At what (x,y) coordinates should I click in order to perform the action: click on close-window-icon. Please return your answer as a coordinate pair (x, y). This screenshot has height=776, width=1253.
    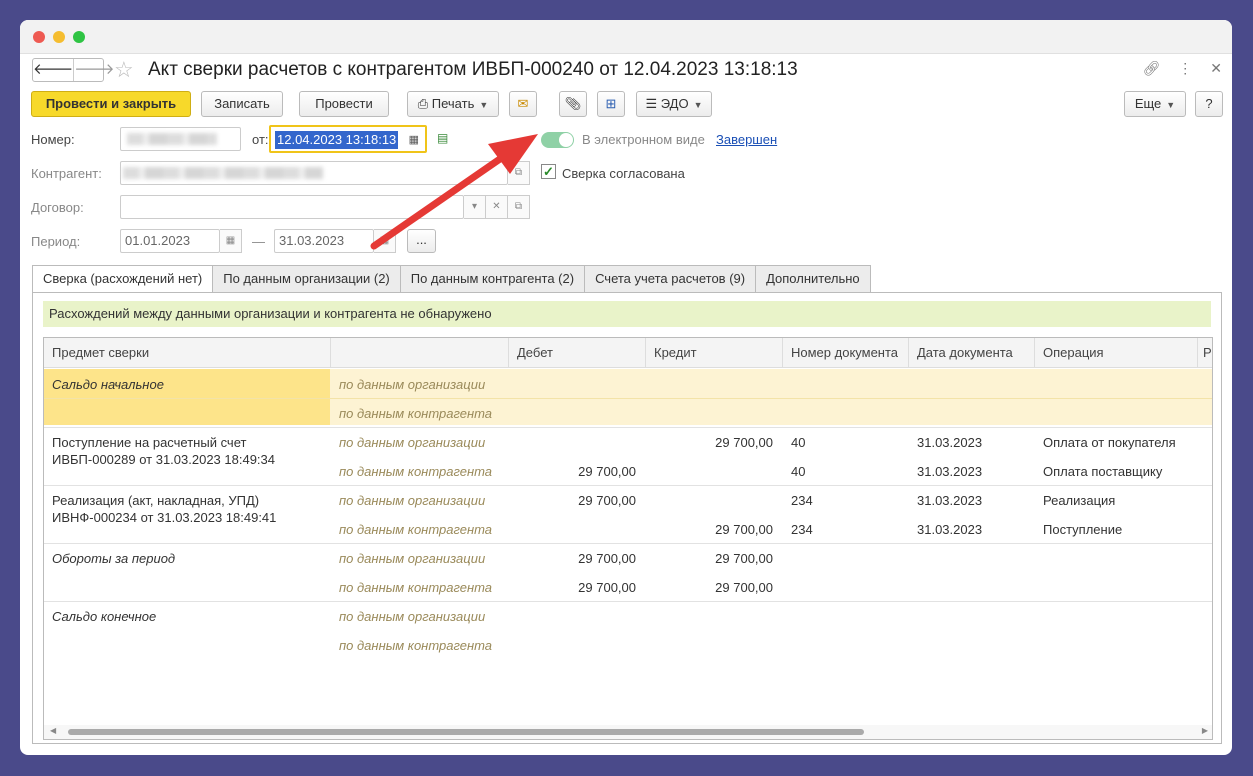
    Looking at the image, I should click on (39, 37).